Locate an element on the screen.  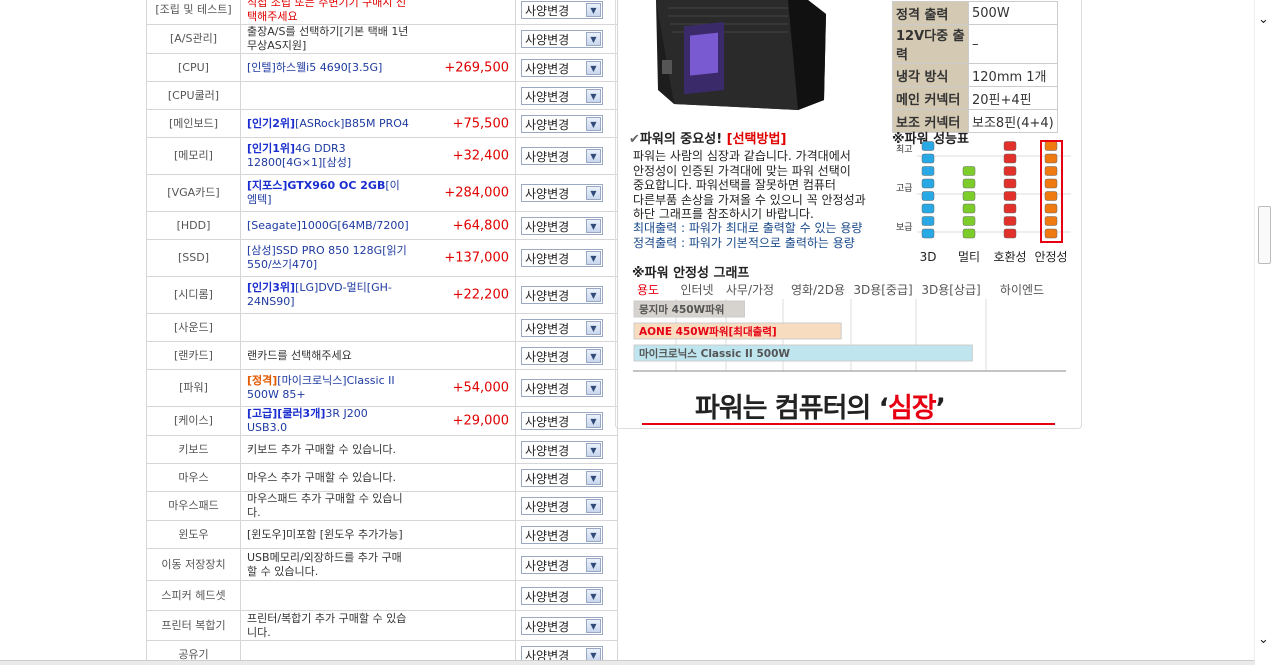
stability-category: 사무/가정 is located at coordinates (750, 290).